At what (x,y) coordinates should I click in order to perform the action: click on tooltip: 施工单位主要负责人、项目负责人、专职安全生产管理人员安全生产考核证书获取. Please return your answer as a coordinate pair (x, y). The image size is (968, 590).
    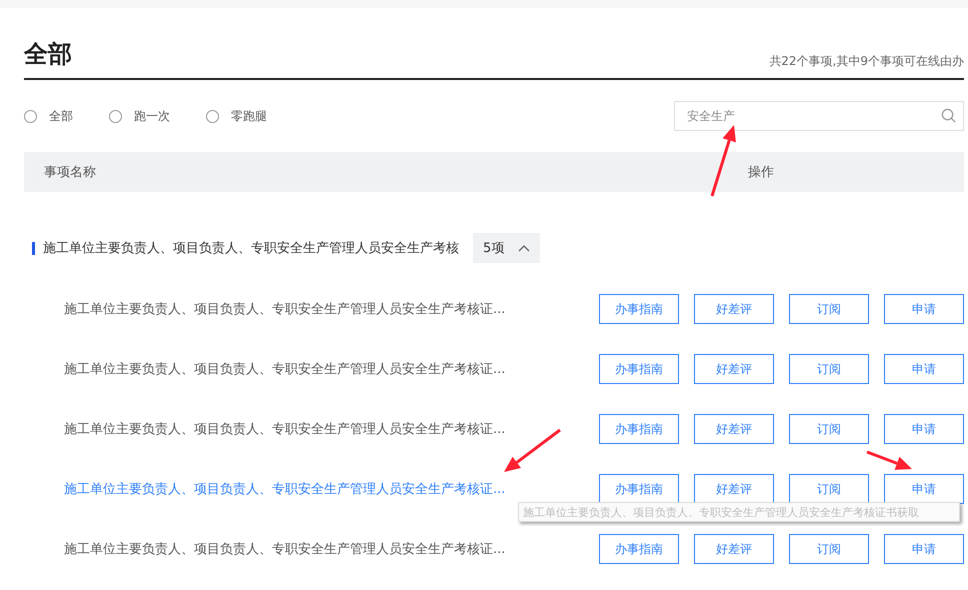
    Looking at the image, I should click on (739, 512).